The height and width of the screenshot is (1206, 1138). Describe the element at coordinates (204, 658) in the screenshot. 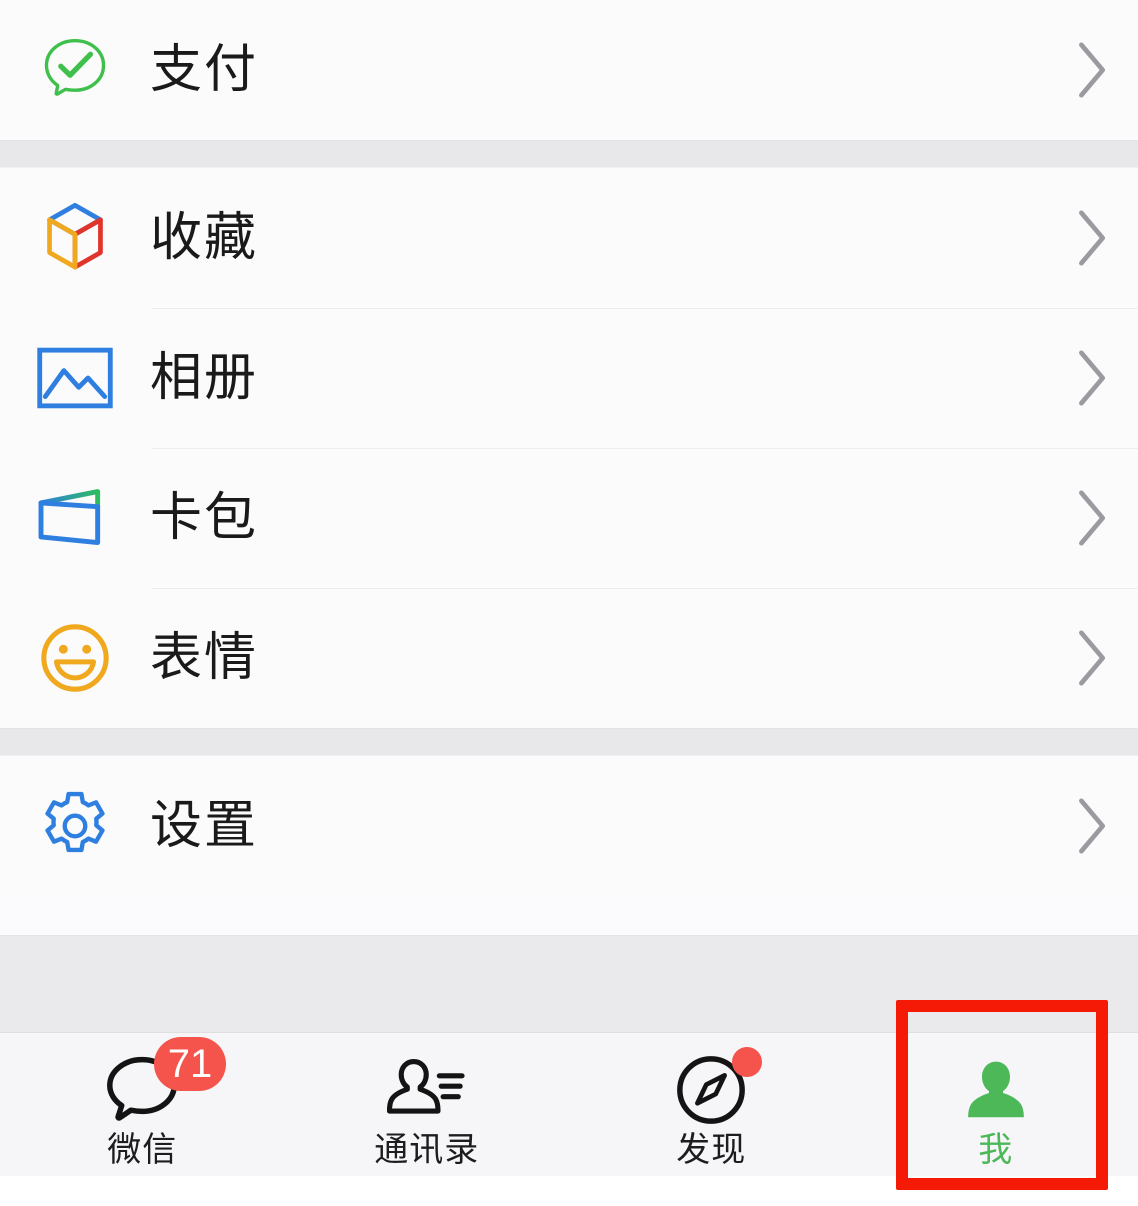

I see `list-item-label: 表情` at that location.